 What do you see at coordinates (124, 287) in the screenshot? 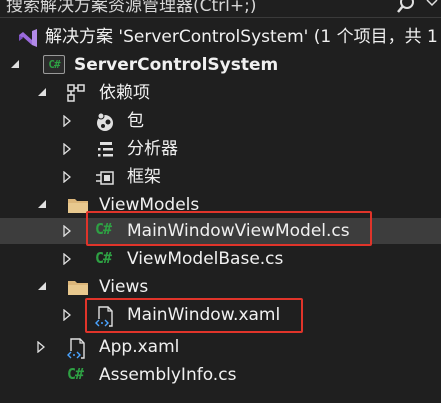
I see `views-folder-label: Views` at bounding box center [124, 287].